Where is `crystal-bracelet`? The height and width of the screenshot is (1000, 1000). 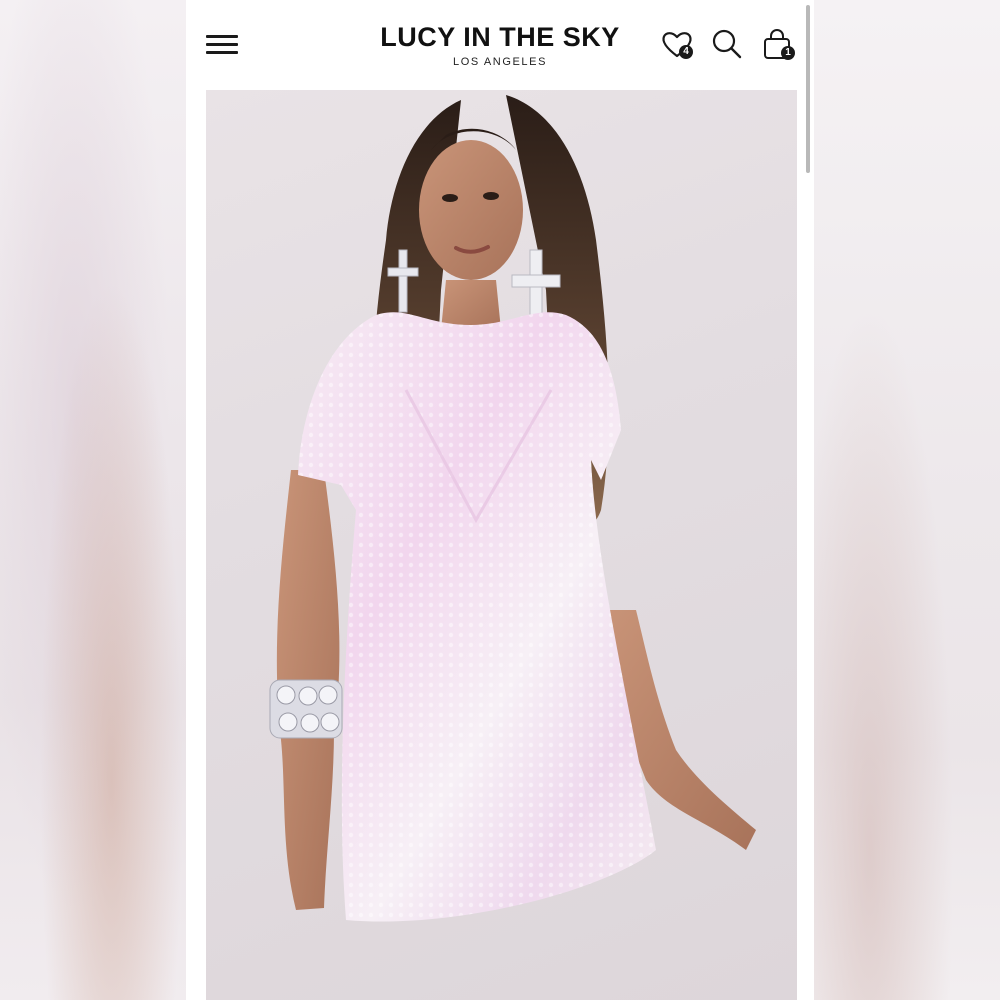 crystal-bracelet is located at coordinates (306, 709).